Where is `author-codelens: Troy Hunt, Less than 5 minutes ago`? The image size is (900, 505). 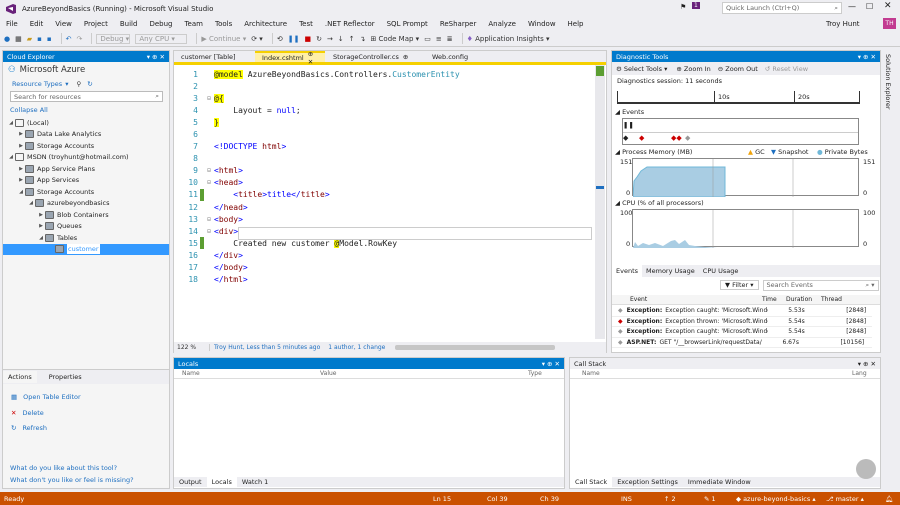 author-codelens: Troy Hunt, Less than 5 minutes ago is located at coordinates (267, 347).